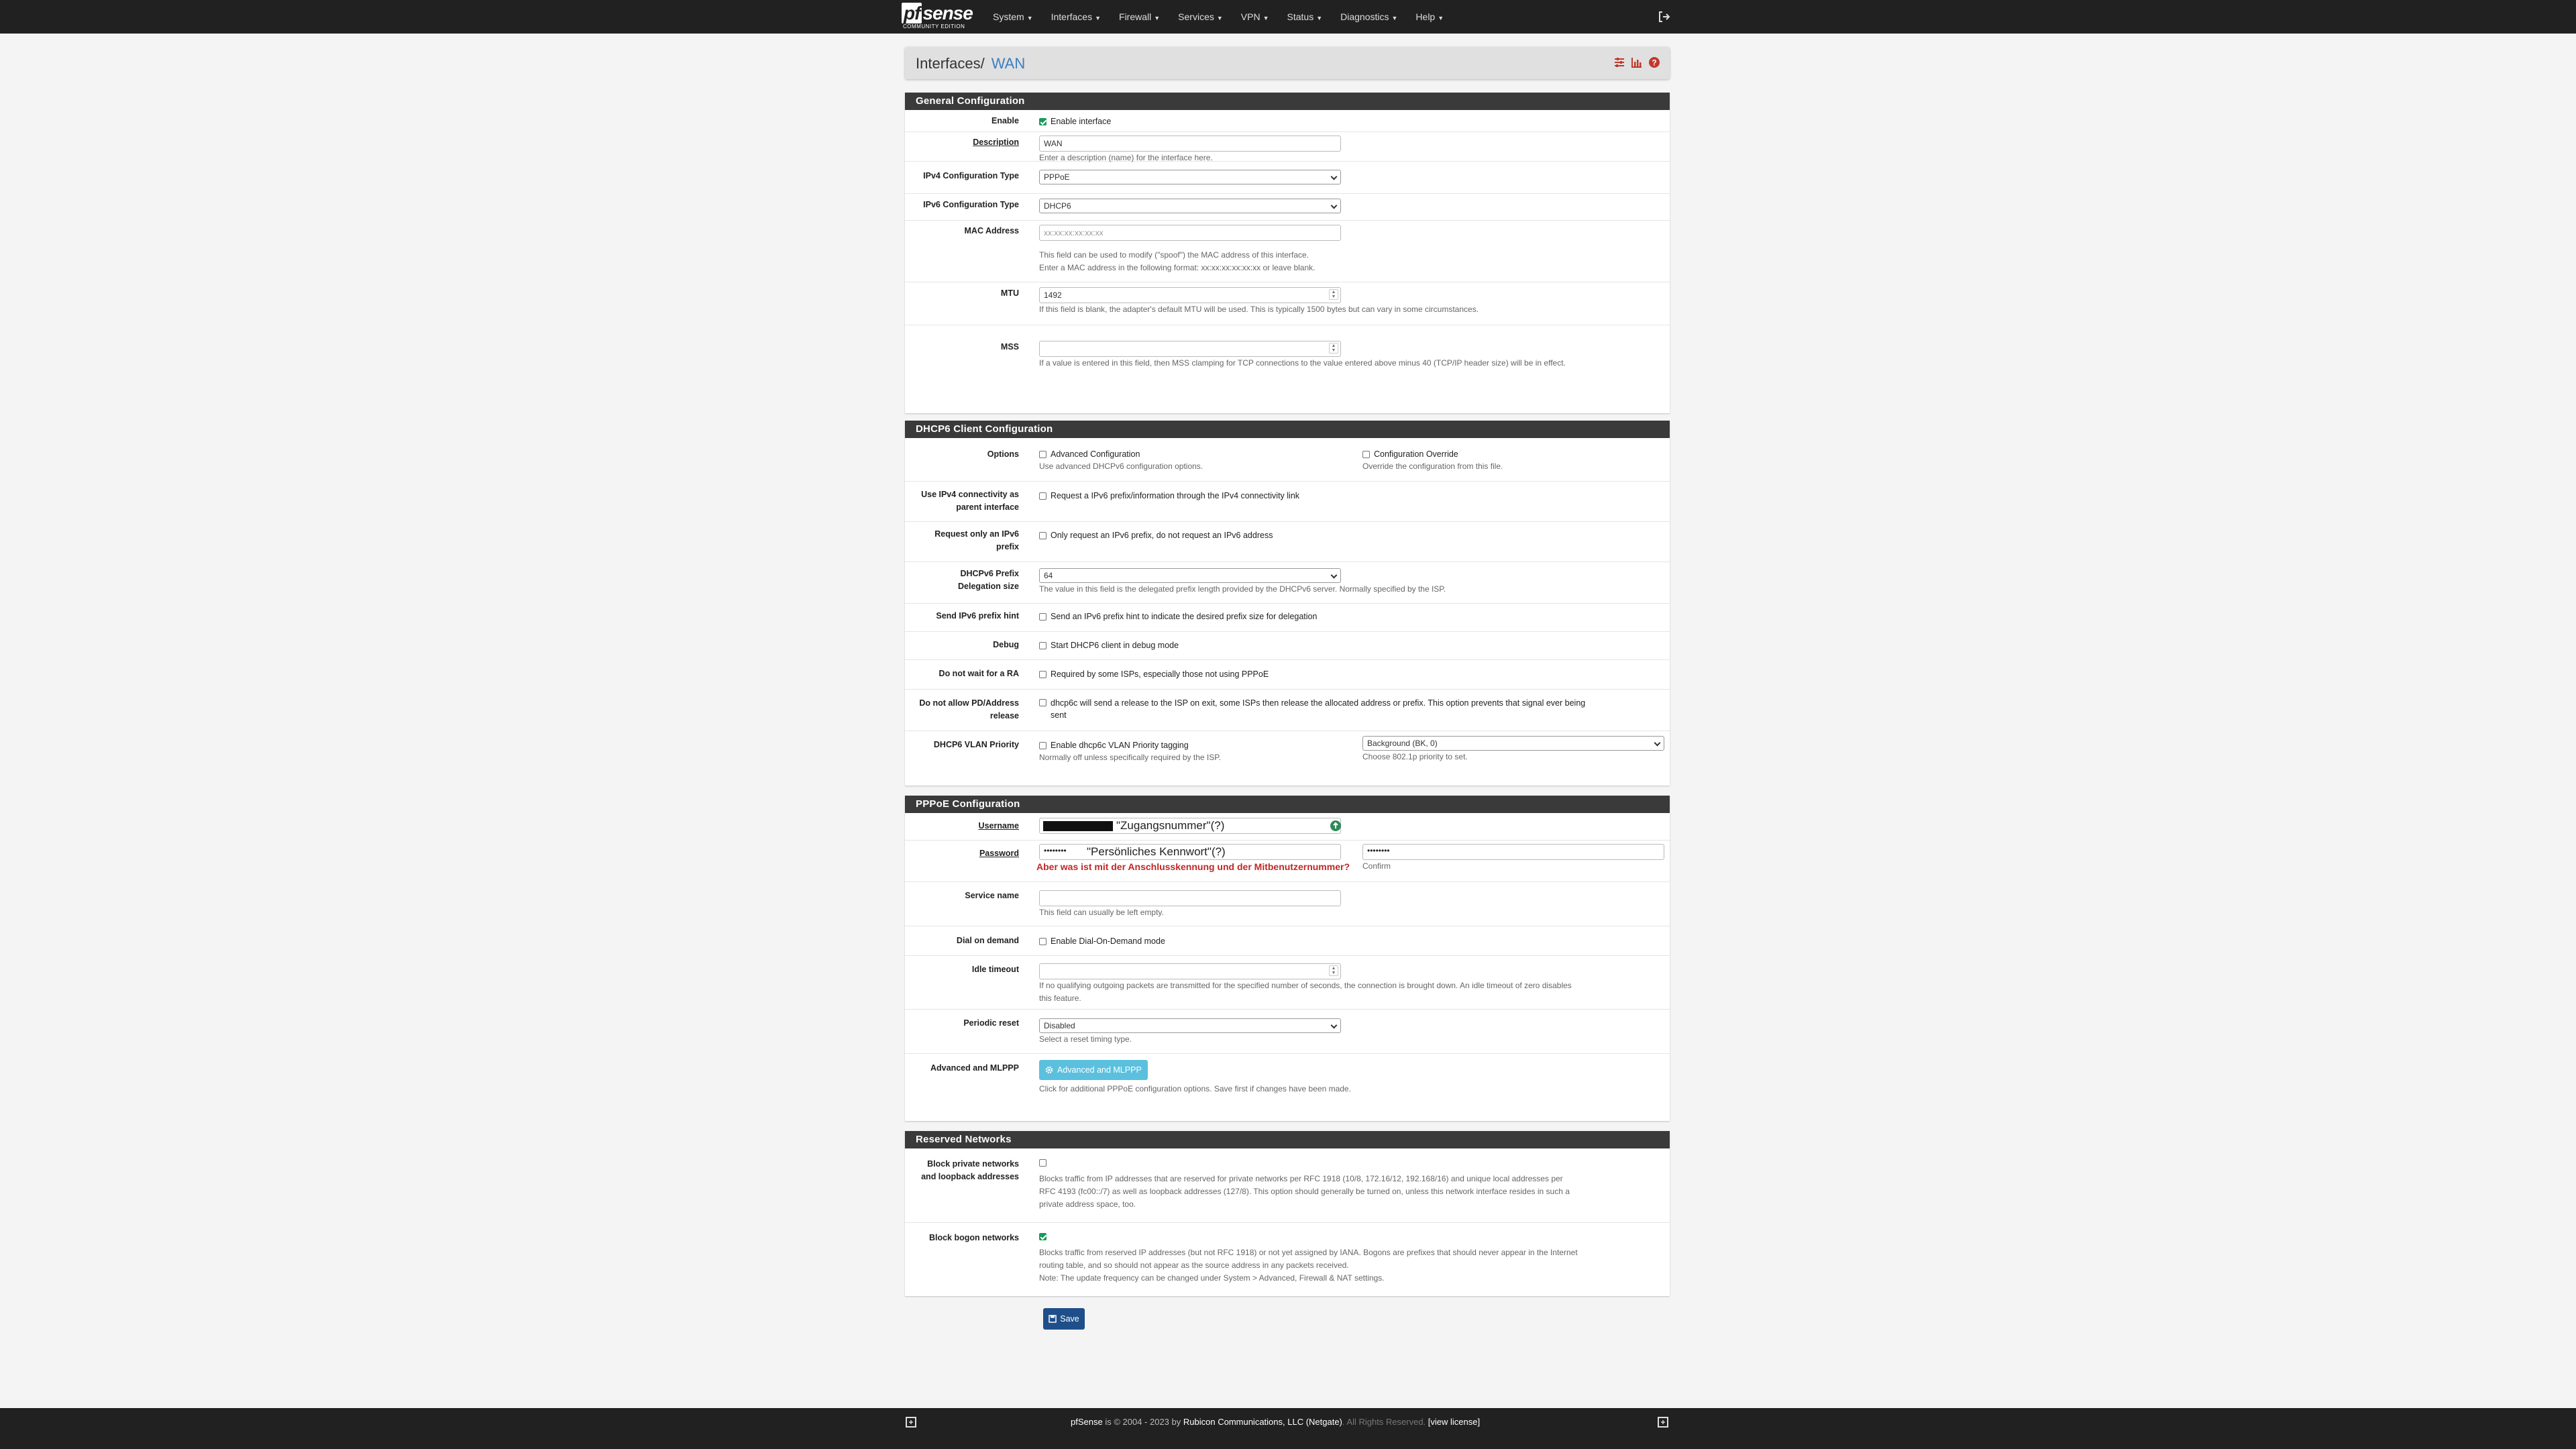 This screenshot has height=1449, width=2576. What do you see at coordinates (1333, 348) in the screenshot?
I see `mss-spinner: ▲ ▼` at bounding box center [1333, 348].